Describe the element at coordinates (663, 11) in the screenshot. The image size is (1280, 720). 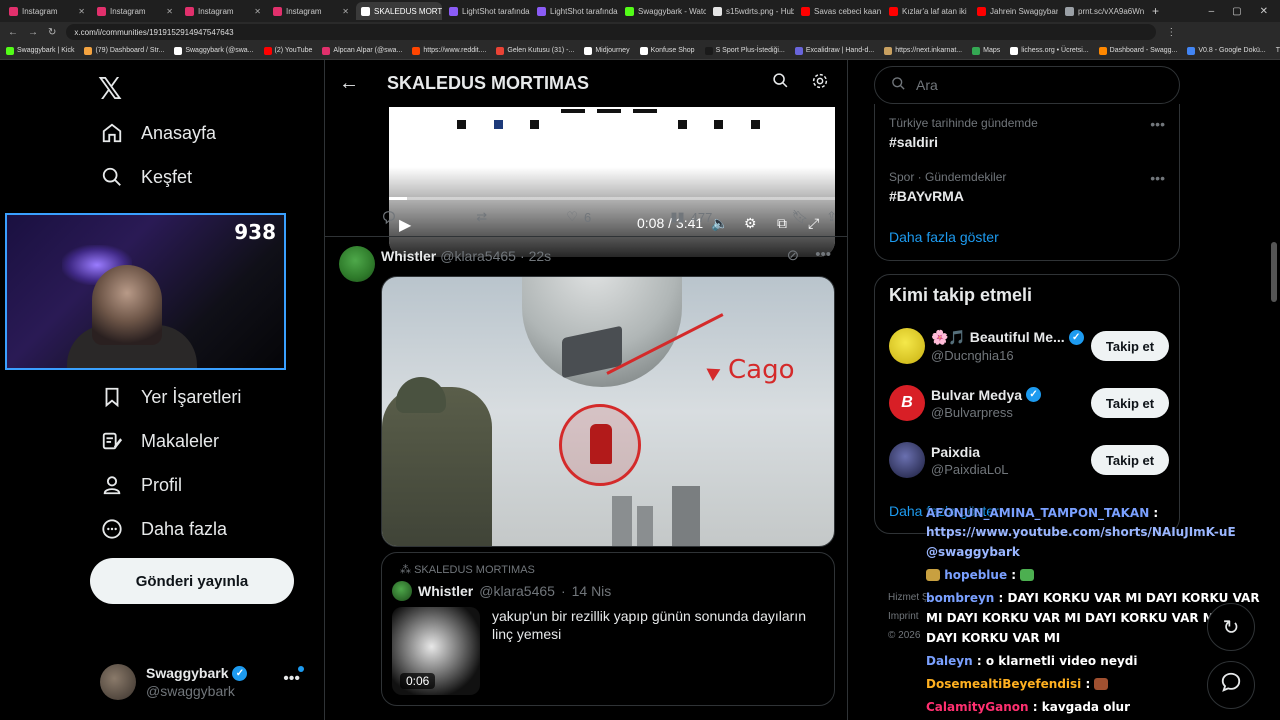
I see `browser-tab: Swaggybark - Watc✕` at that location.